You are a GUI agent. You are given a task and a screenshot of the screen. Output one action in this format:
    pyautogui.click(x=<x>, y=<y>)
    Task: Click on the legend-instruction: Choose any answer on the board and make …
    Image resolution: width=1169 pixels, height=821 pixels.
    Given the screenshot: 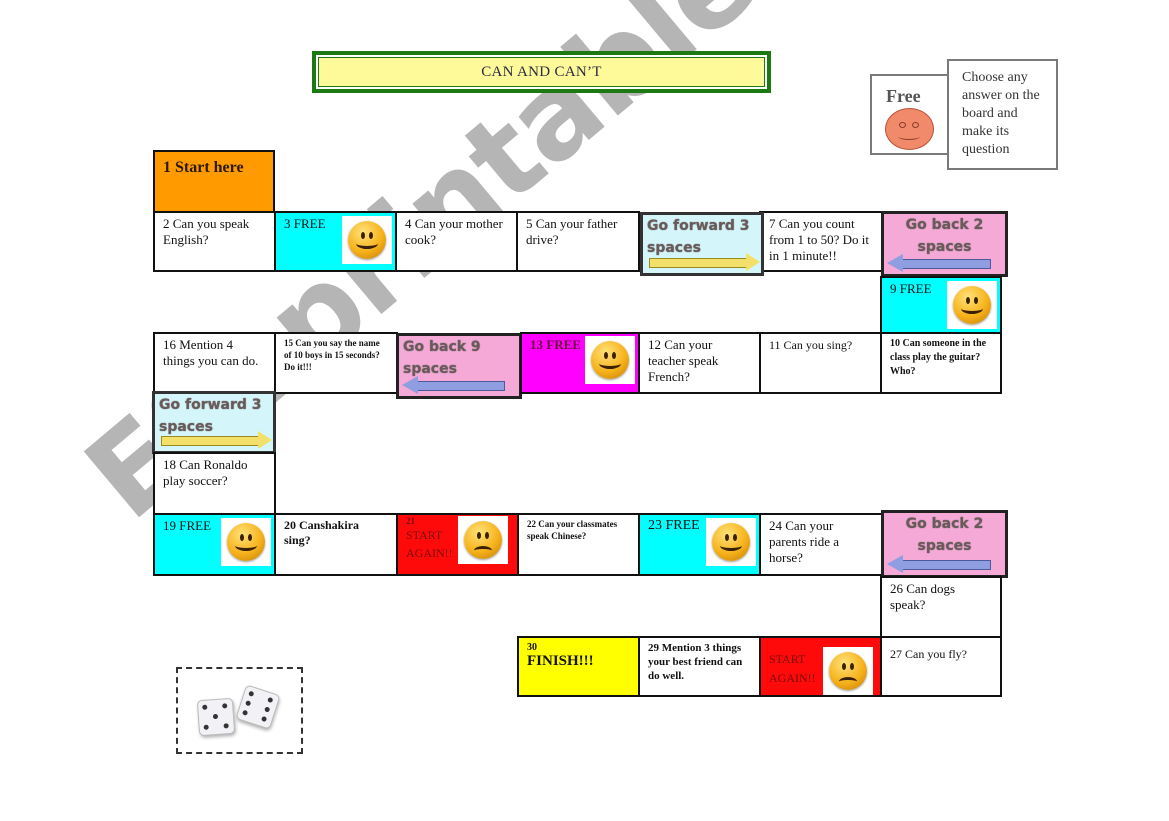 What is the action you would take?
    pyautogui.click(x=1002, y=114)
    